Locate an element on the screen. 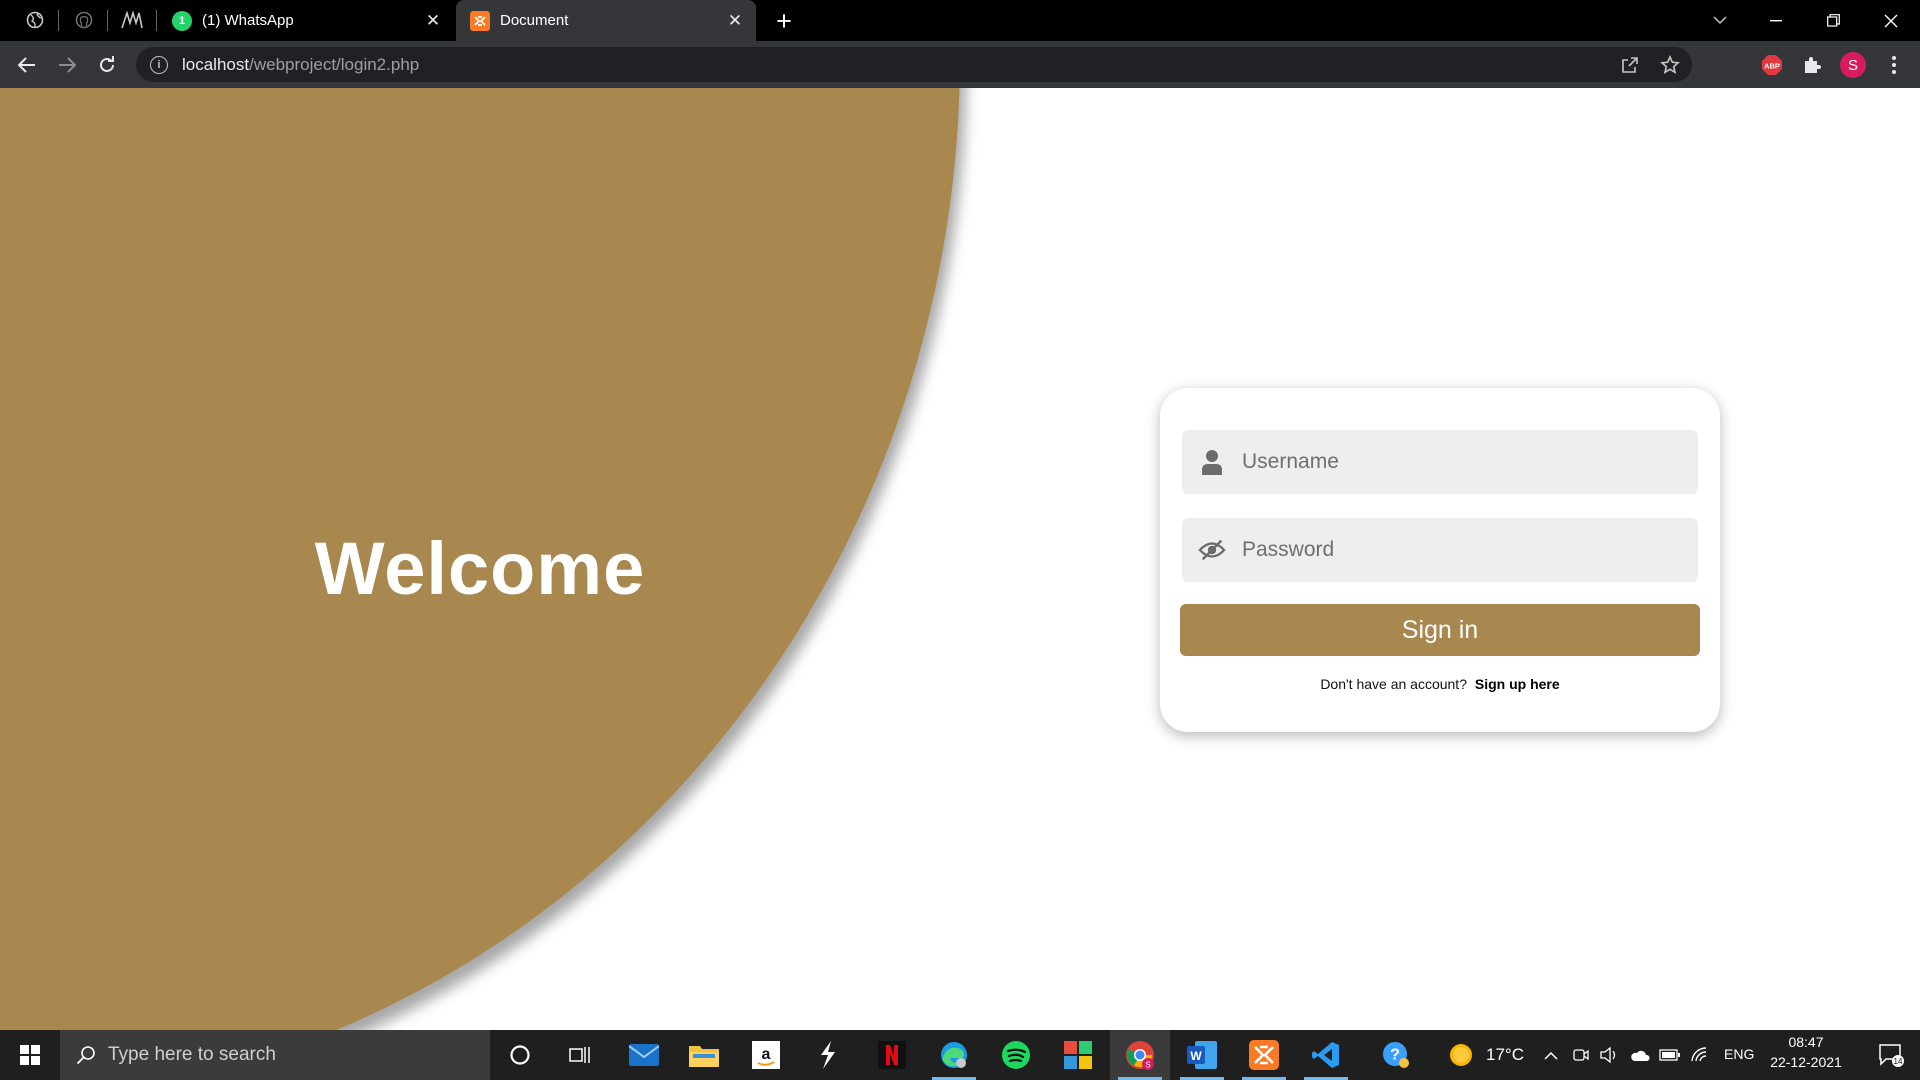 The width and height of the screenshot is (1920, 1080). arrow-left-icon is located at coordinates (26, 65).